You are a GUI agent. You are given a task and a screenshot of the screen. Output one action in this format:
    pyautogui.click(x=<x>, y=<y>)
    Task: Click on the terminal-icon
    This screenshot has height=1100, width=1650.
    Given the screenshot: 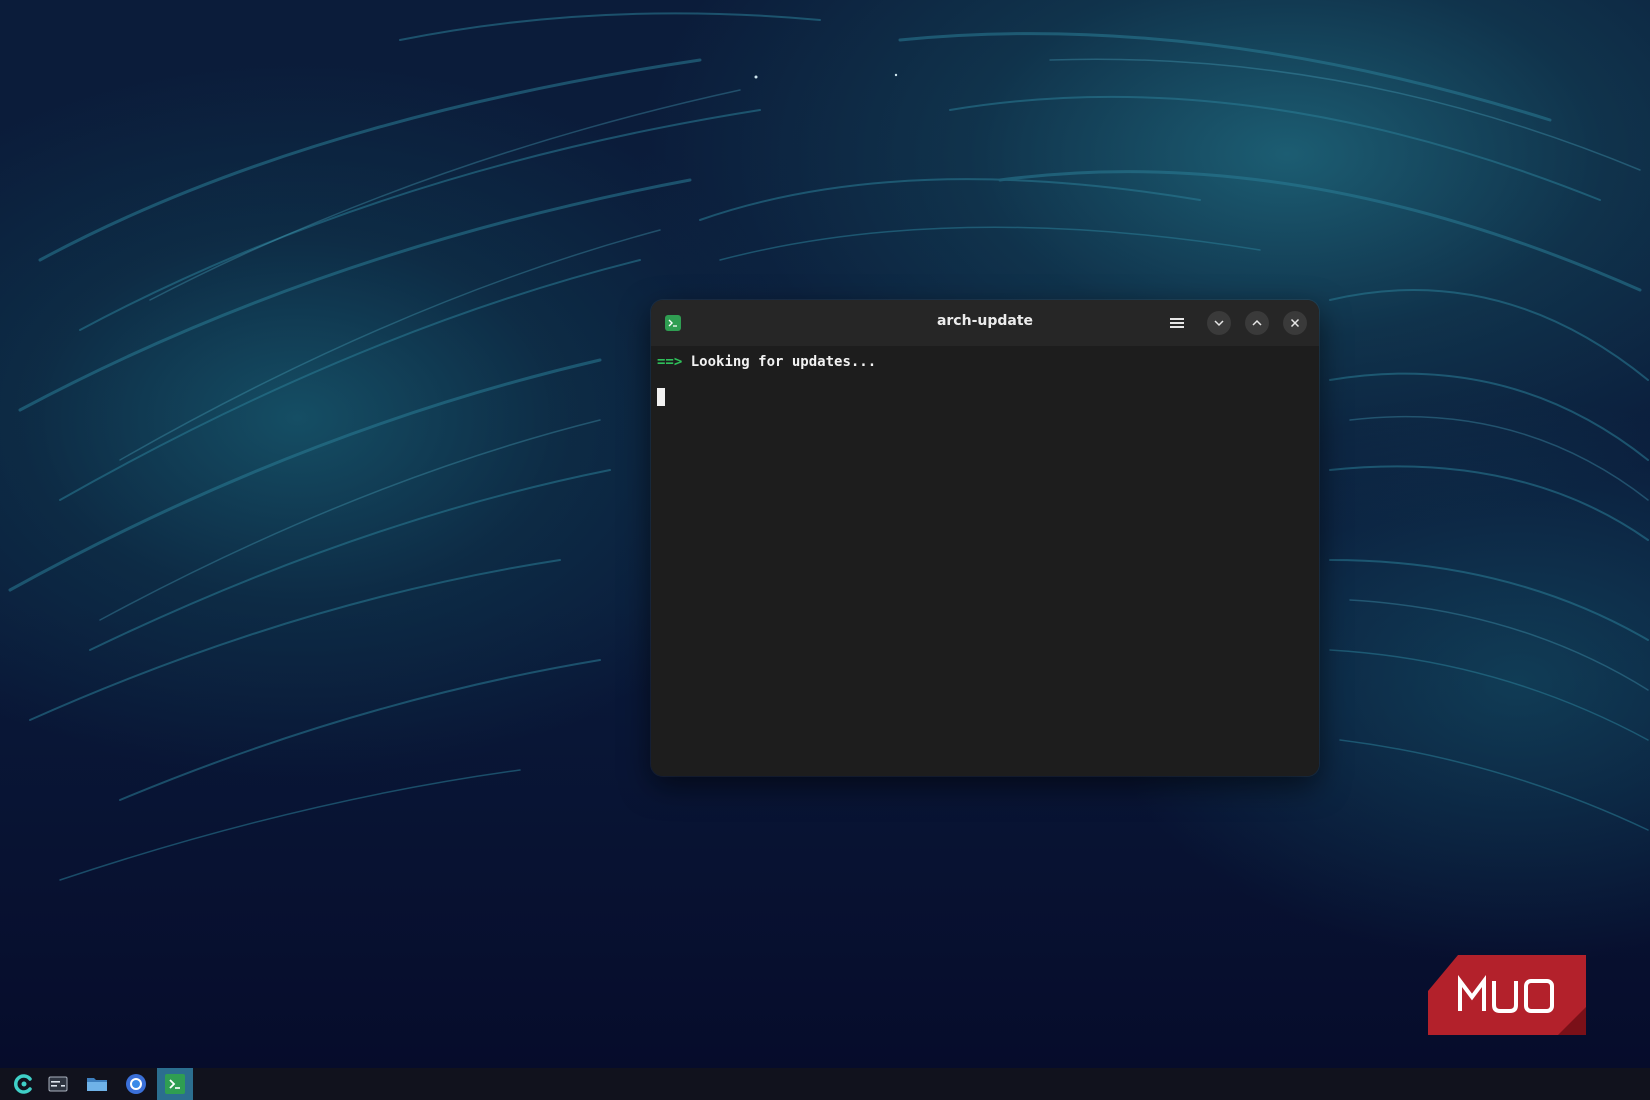 What is the action you would take?
    pyautogui.click(x=175, y=1084)
    